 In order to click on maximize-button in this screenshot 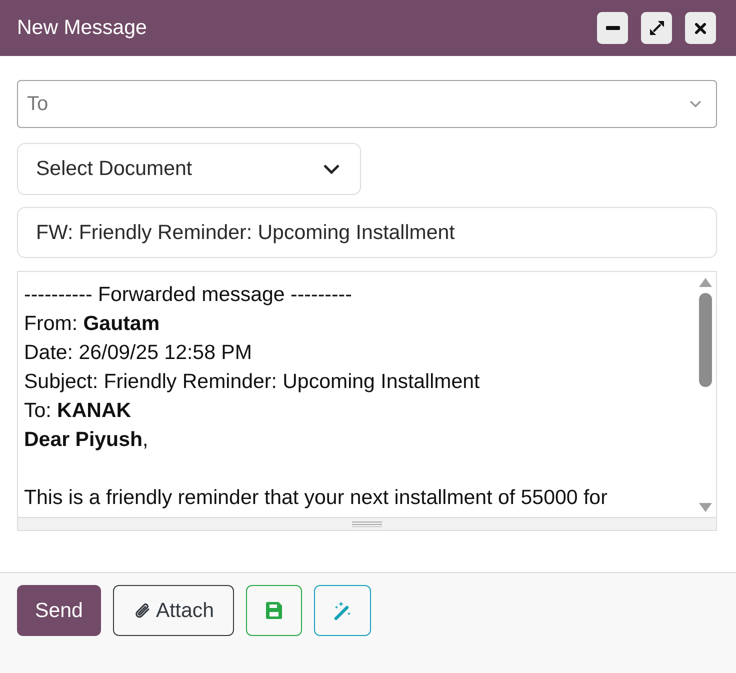, I will do `click(656, 28)`.